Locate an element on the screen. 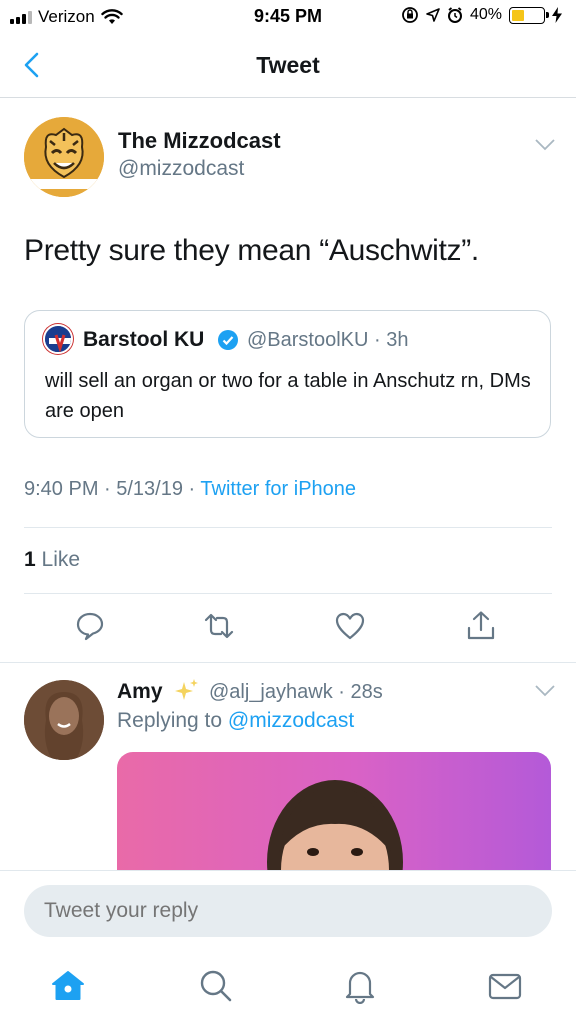 Image resolution: width=576 pixels, height=1024 pixels. notifications-icon is located at coordinates (360, 986).